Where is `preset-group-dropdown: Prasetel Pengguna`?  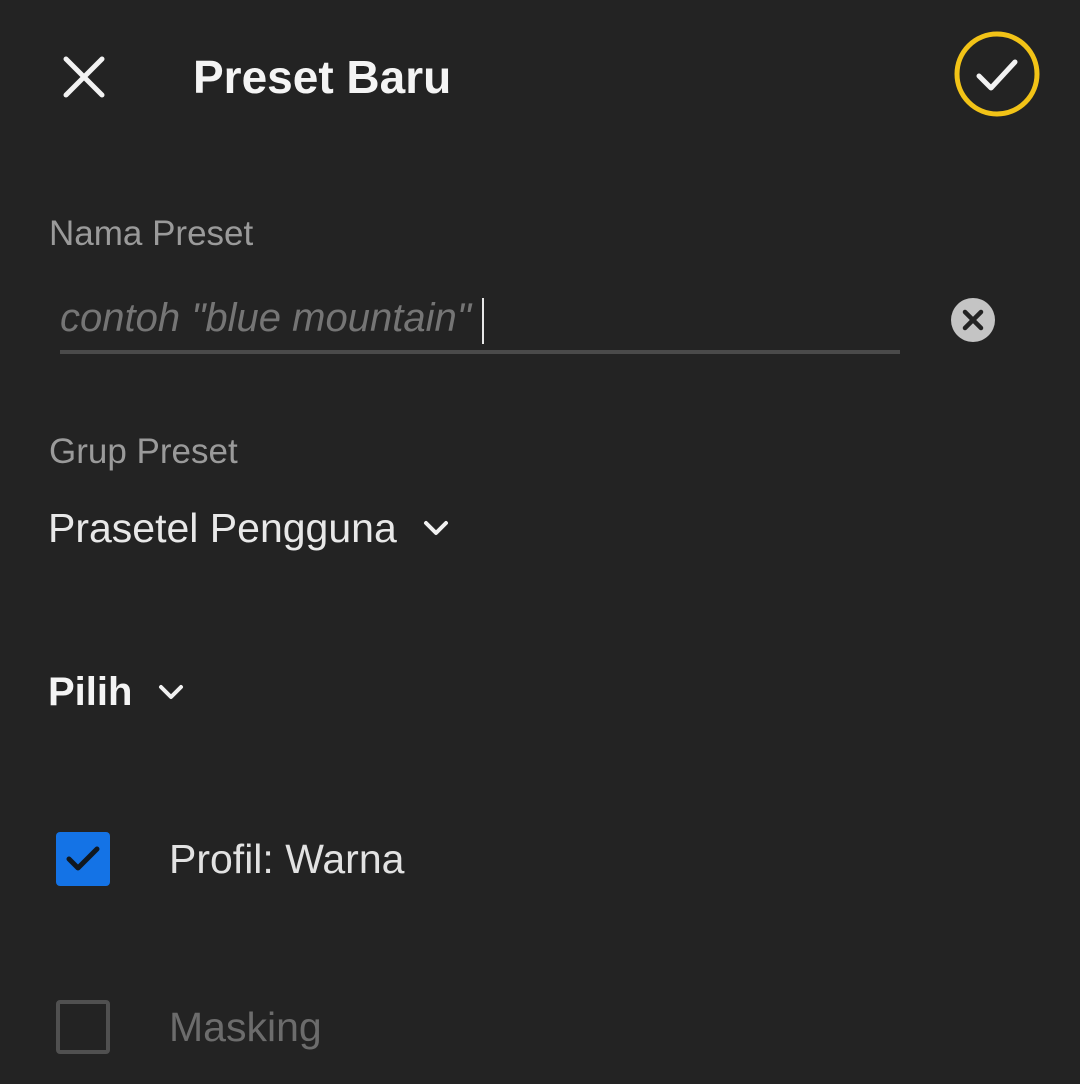 preset-group-dropdown: Prasetel Pengguna is located at coordinates (248, 528).